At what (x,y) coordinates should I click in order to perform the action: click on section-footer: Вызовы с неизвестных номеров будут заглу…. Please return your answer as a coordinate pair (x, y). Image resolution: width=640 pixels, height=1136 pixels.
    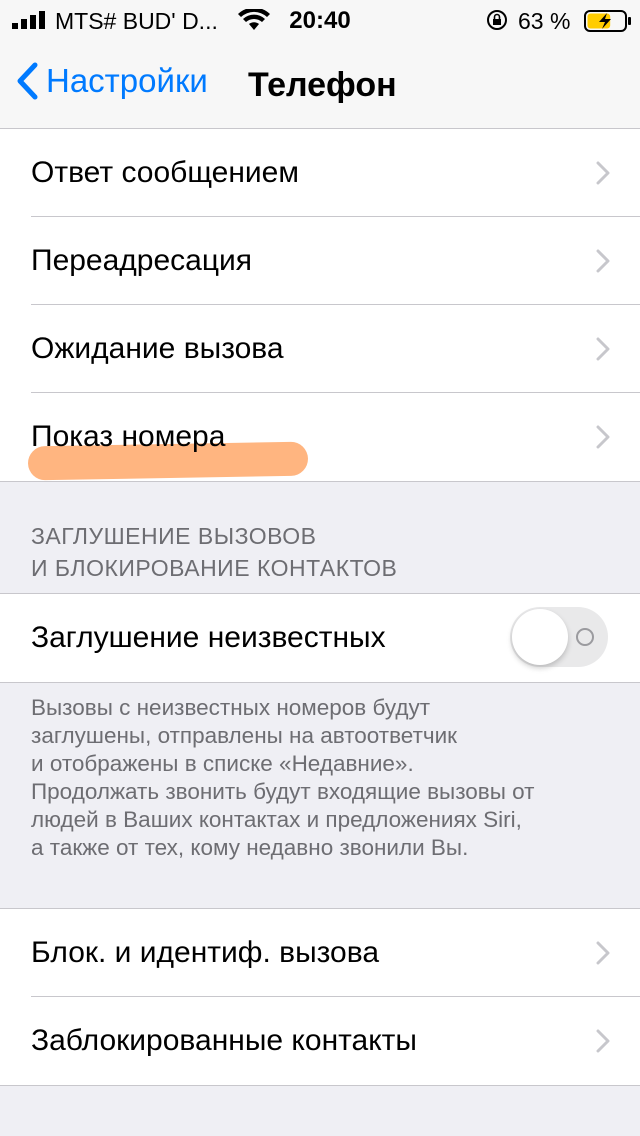
    Looking at the image, I should click on (283, 777).